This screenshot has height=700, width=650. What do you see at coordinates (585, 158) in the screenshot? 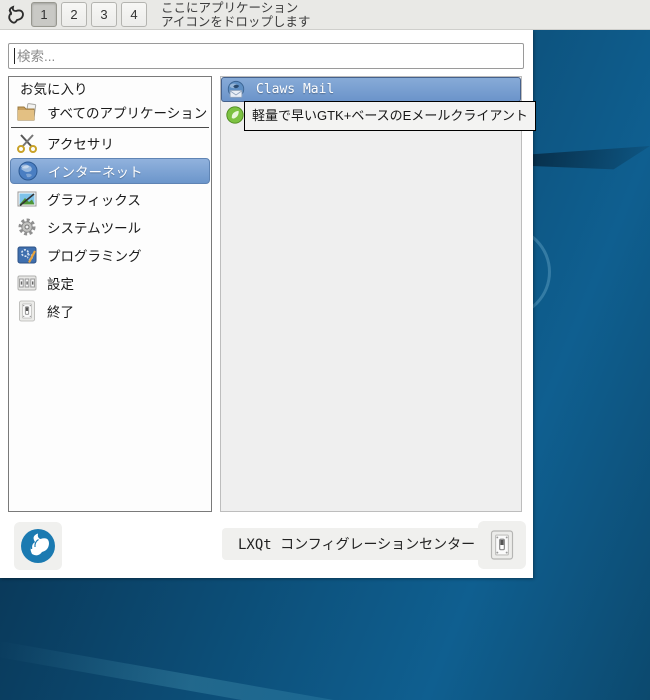
I see `wallpaper-wedge-decoration` at bounding box center [585, 158].